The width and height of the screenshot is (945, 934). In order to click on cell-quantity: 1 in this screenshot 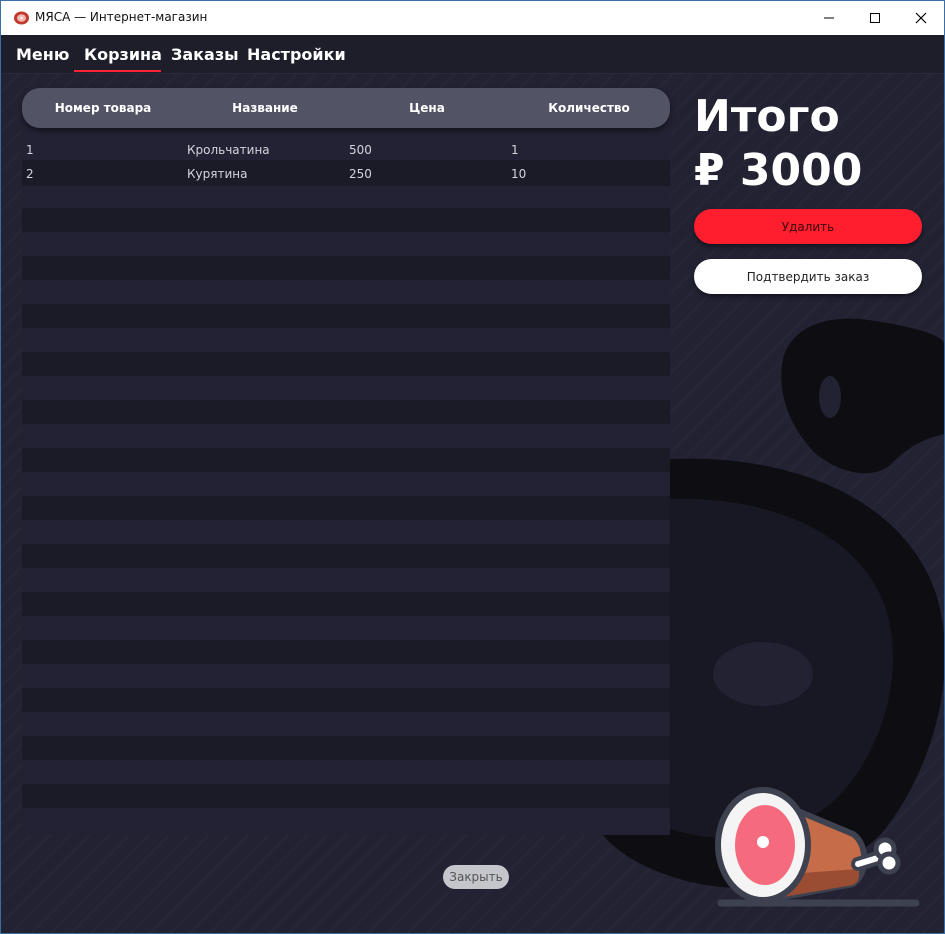, I will do `click(515, 150)`.